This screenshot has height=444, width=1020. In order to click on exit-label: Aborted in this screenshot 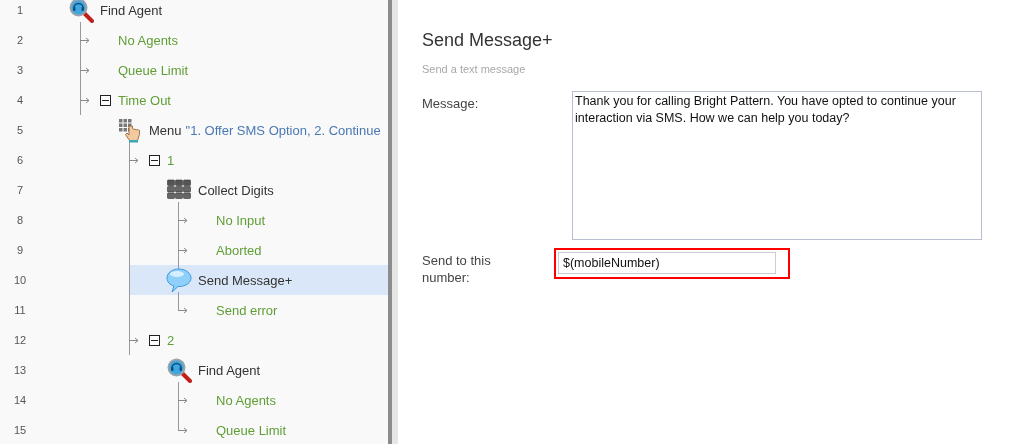, I will do `click(239, 250)`.